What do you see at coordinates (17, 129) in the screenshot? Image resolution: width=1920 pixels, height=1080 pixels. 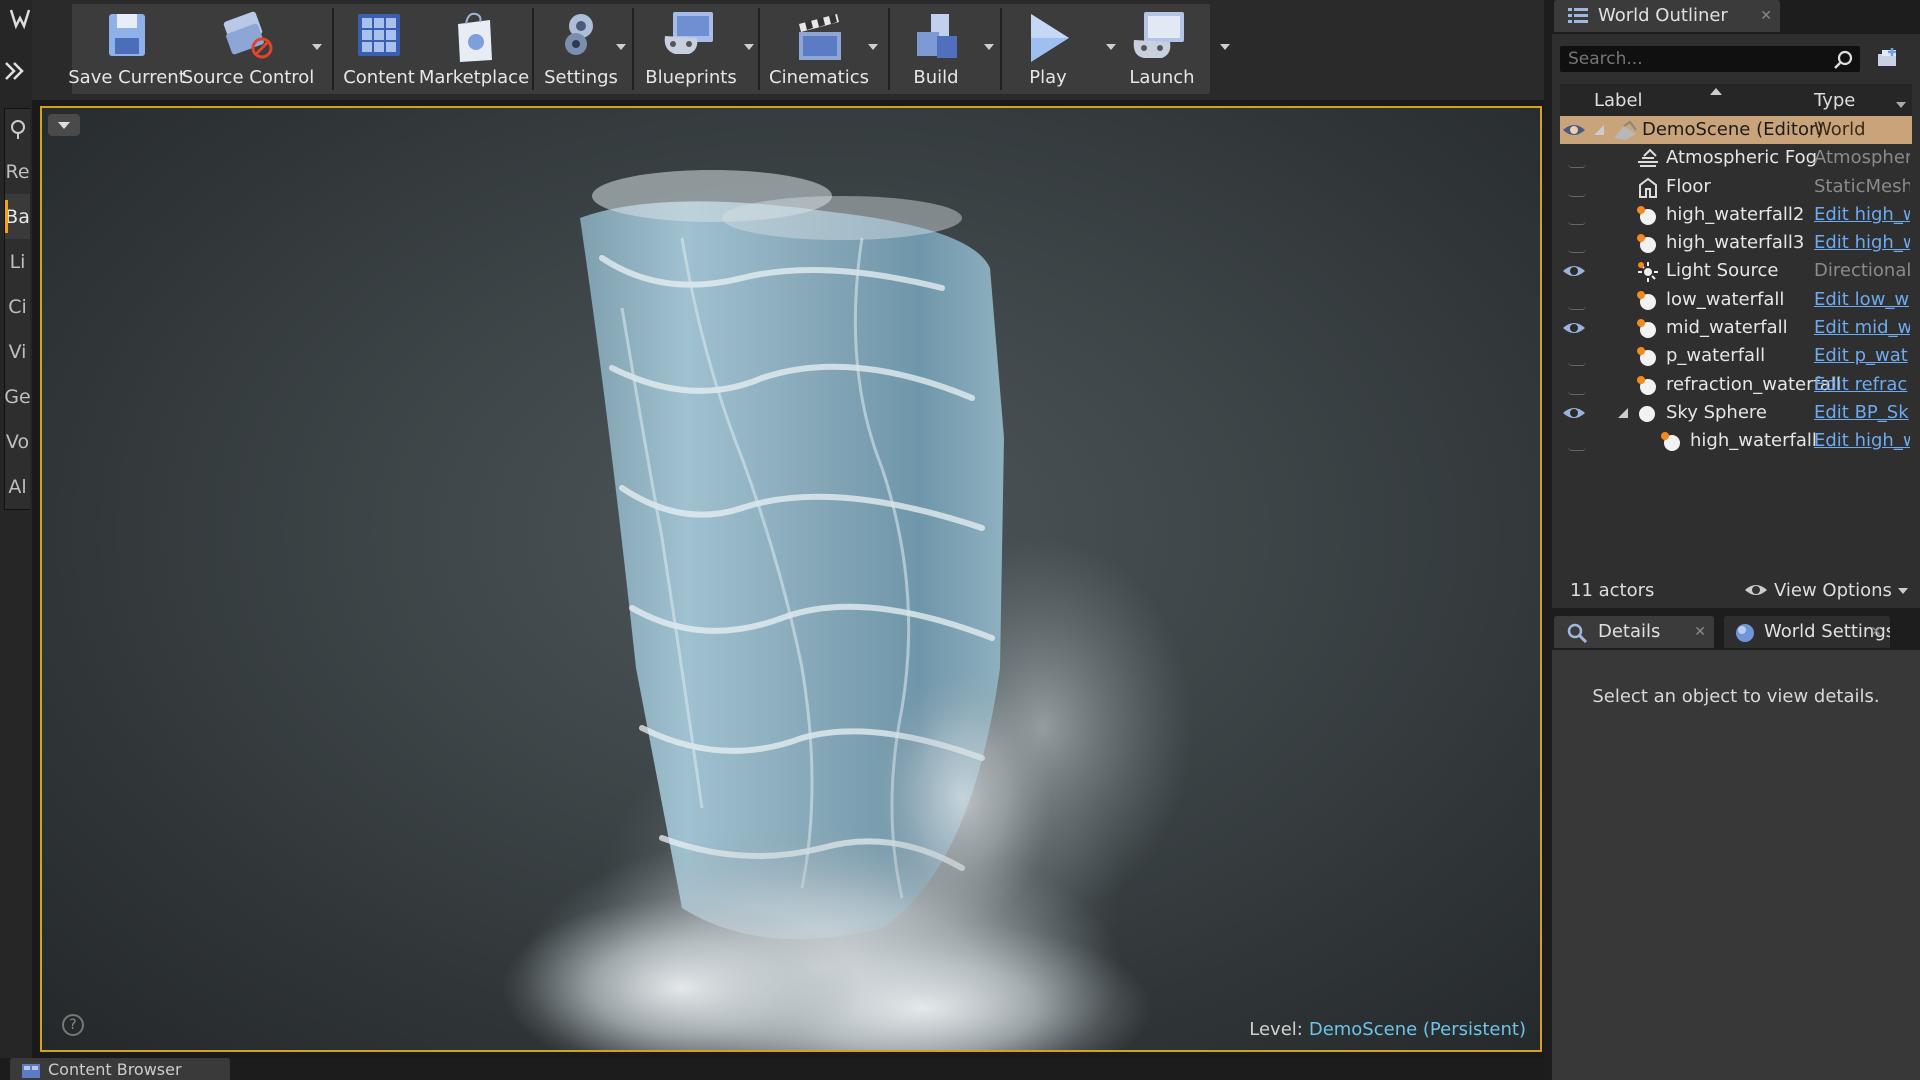 I see `mode-search-tab` at bounding box center [17, 129].